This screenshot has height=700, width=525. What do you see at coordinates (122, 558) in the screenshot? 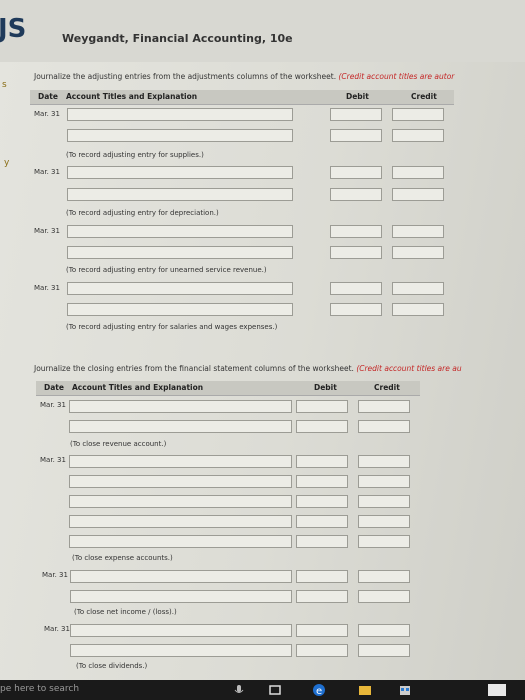
I see `entry-explanation: (To close expense accounts.)` at bounding box center [122, 558].